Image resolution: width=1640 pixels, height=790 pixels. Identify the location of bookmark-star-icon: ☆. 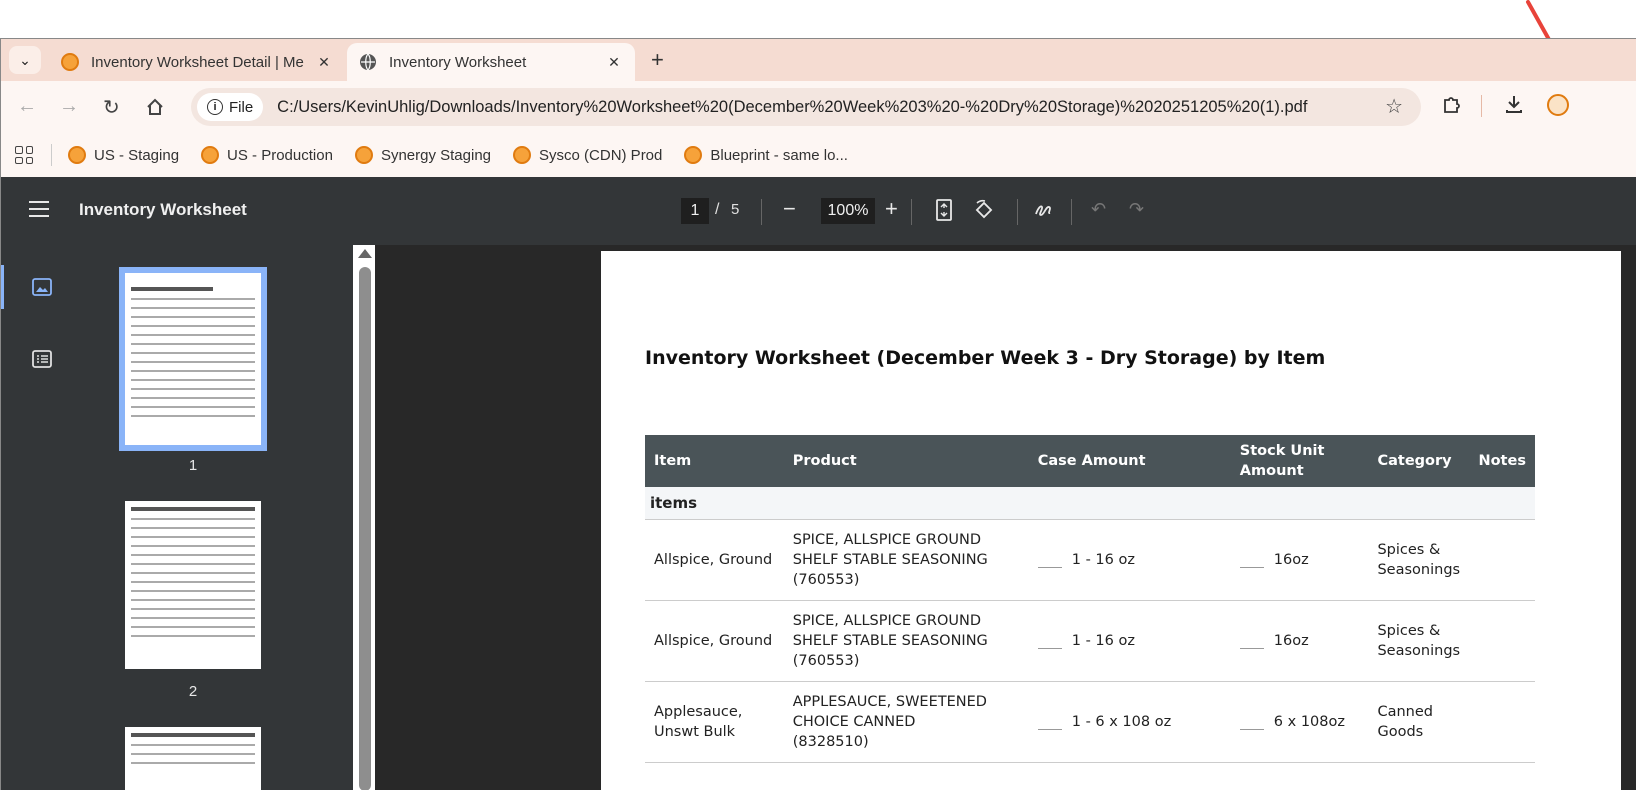
(1394, 106).